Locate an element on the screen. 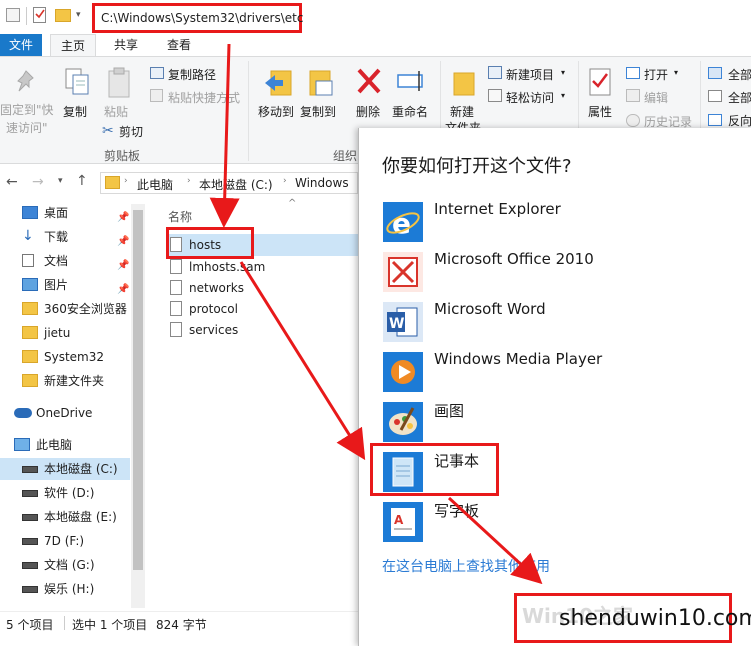  window-menu-icon is located at coordinates (13, 15).